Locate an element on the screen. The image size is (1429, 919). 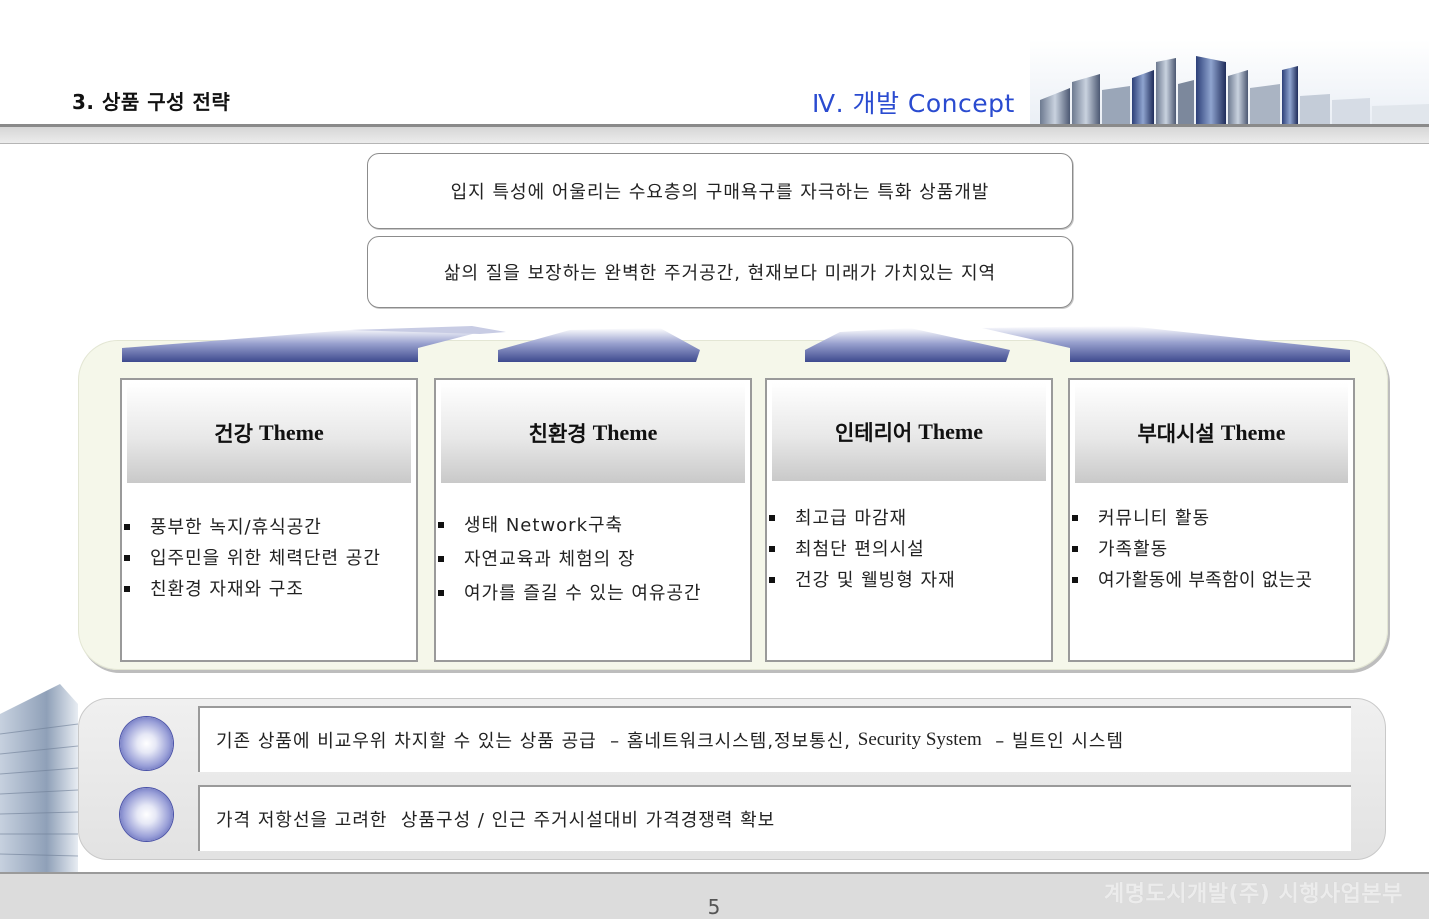
theme-card-header: 인테리어 Theme is located at coordinates (909, 432).